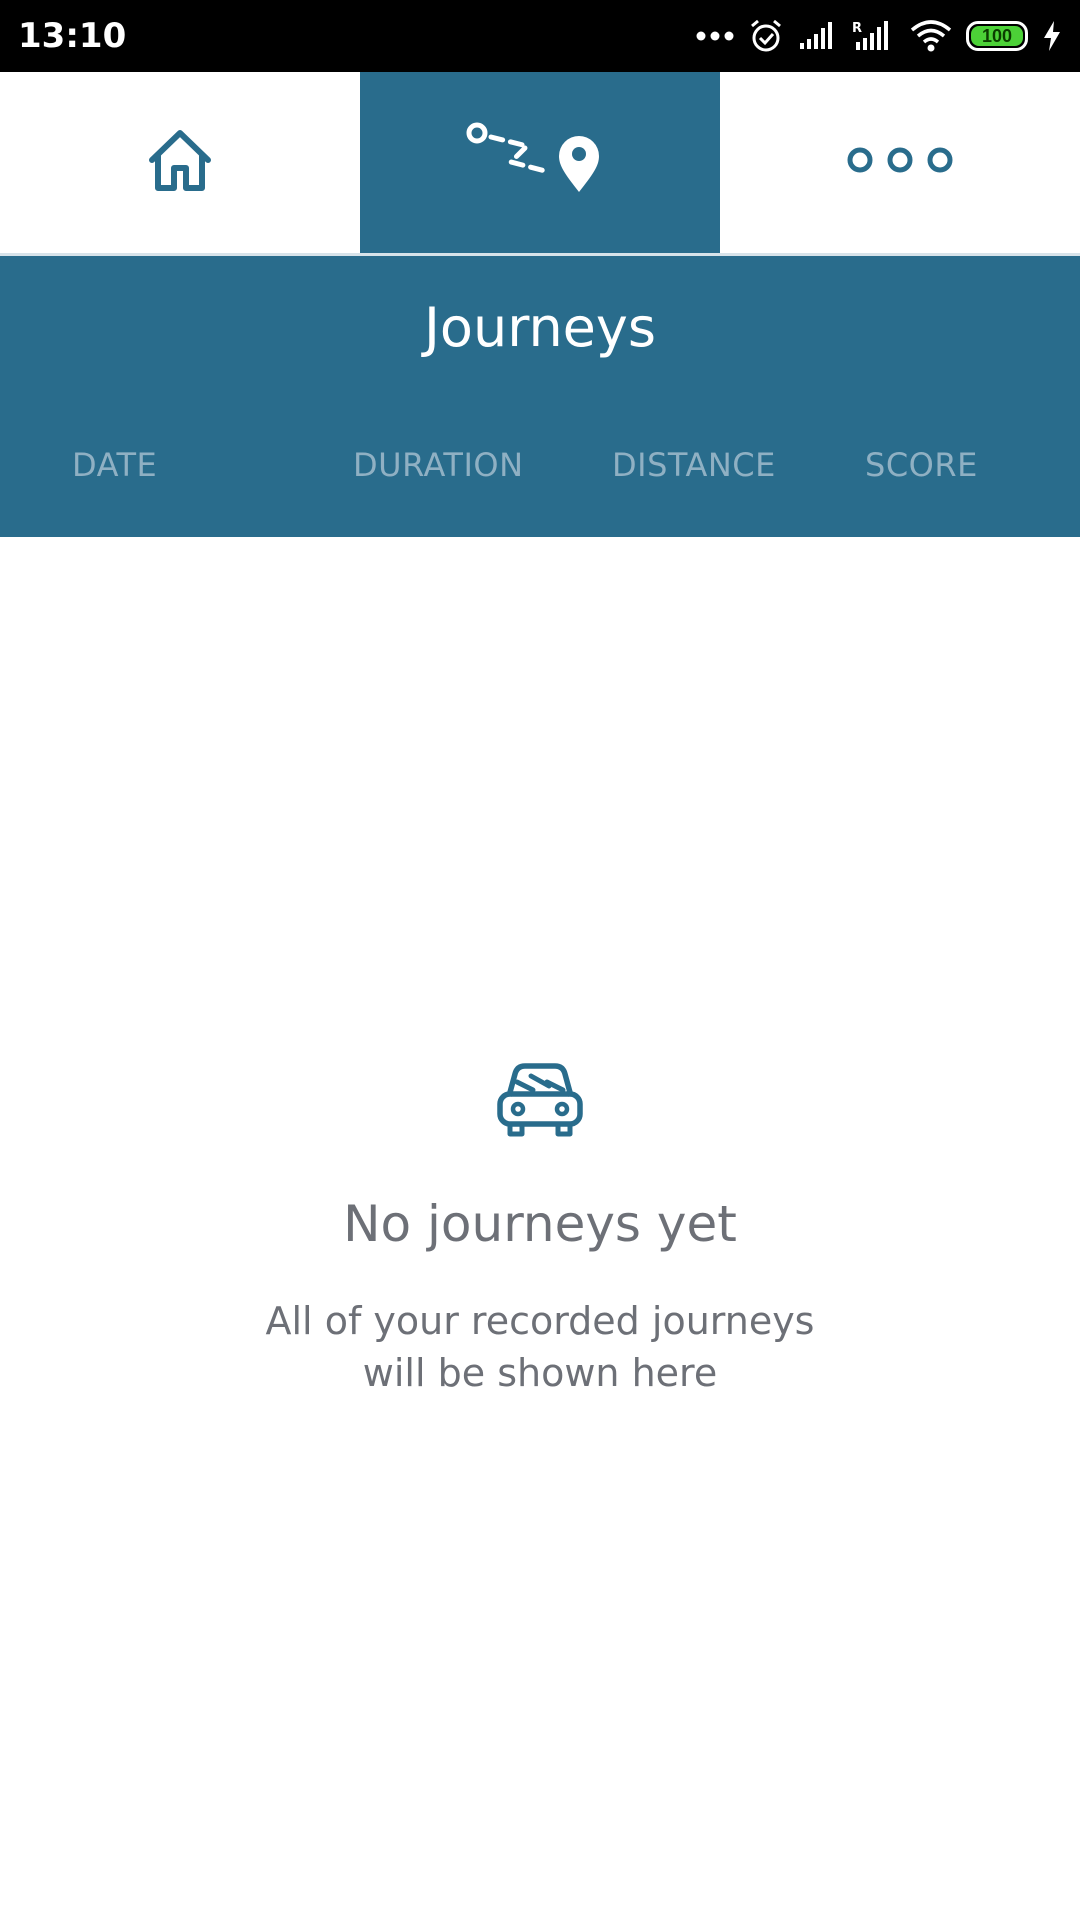 The image size is (1080, 1920). Describe the element at coordinates (438, 465) in the screenshot. I see `column-duration: DURATION` at that location.